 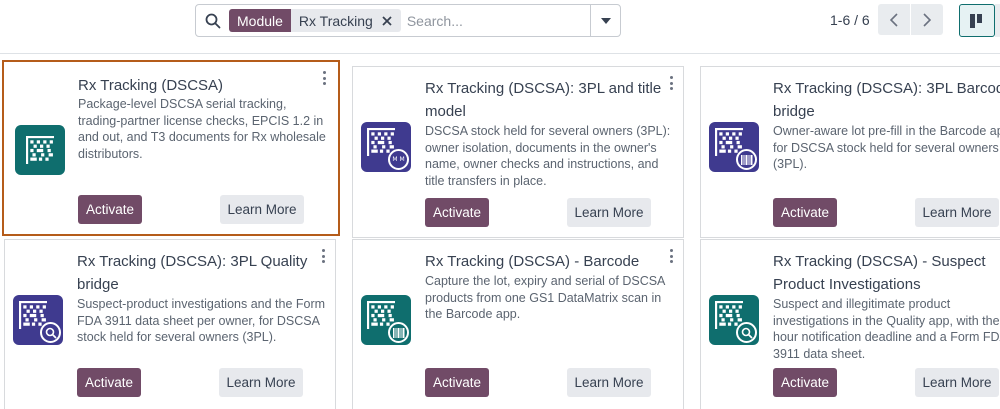 What do you see at coordinates (387, 21) in the screenshot?
I see `close-icon` at bounding box center [387, 21].